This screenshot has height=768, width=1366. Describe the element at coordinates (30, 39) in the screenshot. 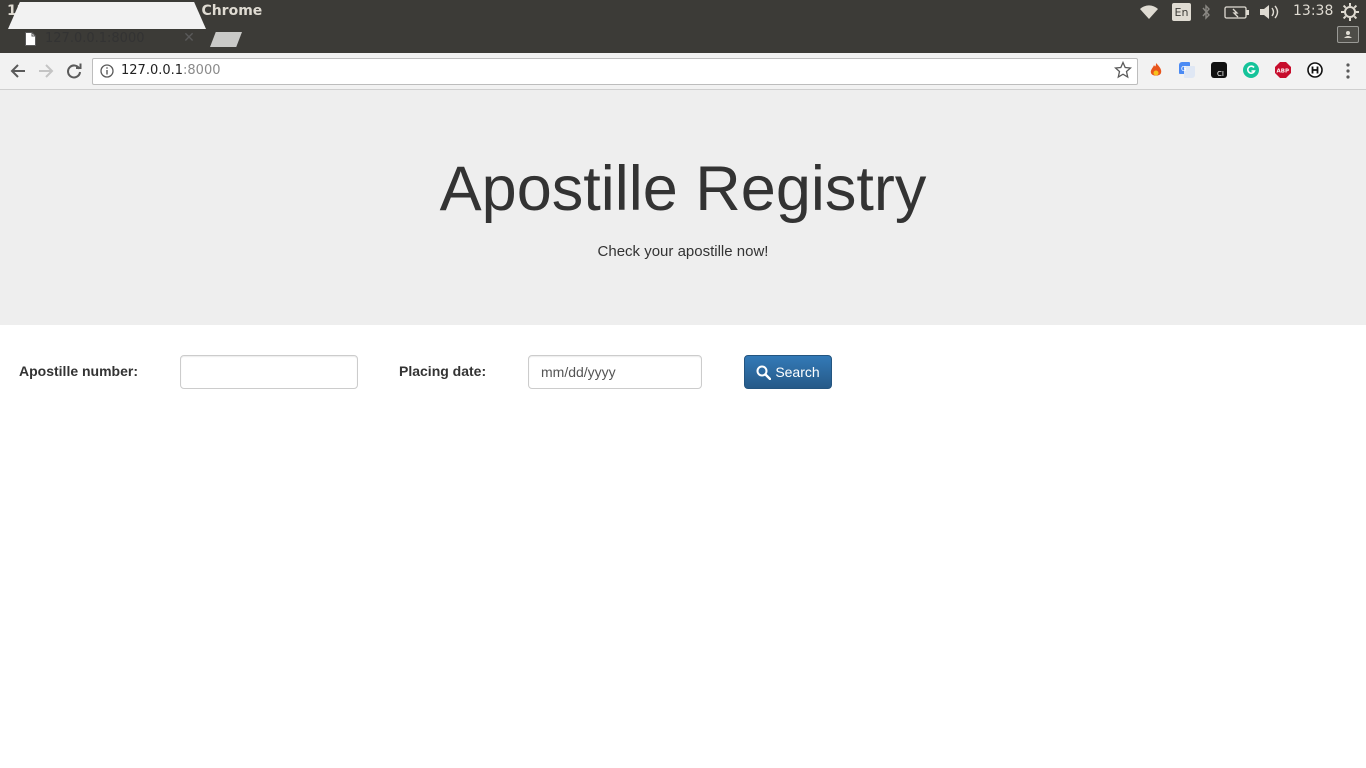

I see `page-icon` at that location.